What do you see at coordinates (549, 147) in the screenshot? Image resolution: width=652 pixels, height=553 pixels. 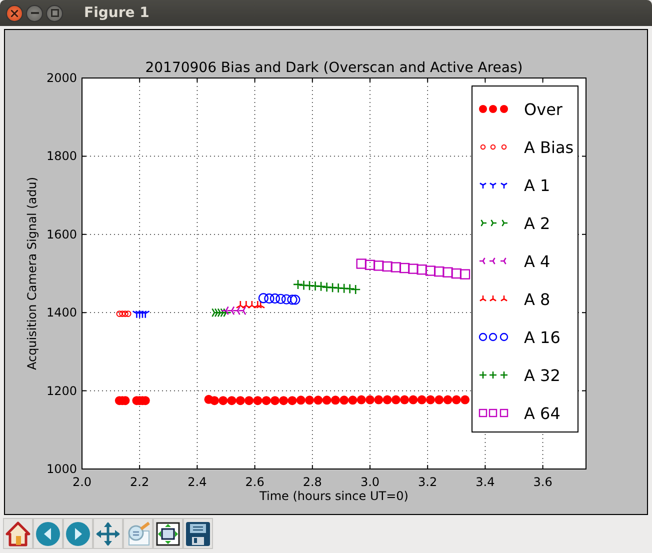 I see `legend-label: A Bias` at bounding box center [549, 147].